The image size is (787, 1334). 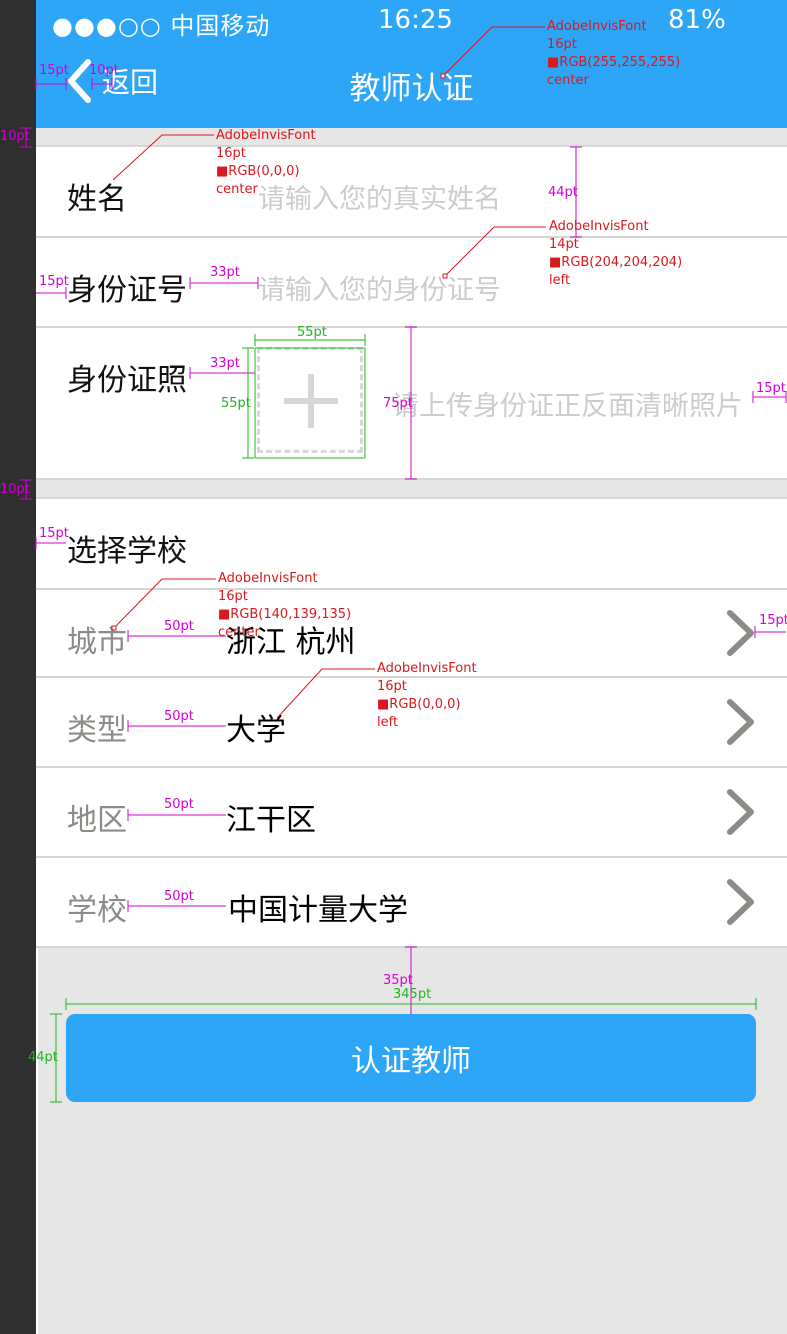 I want to click on value-font-spec: AdobeInvisFont 16pt ■RGB(0,0,0) left, so click(x=427, y=695).